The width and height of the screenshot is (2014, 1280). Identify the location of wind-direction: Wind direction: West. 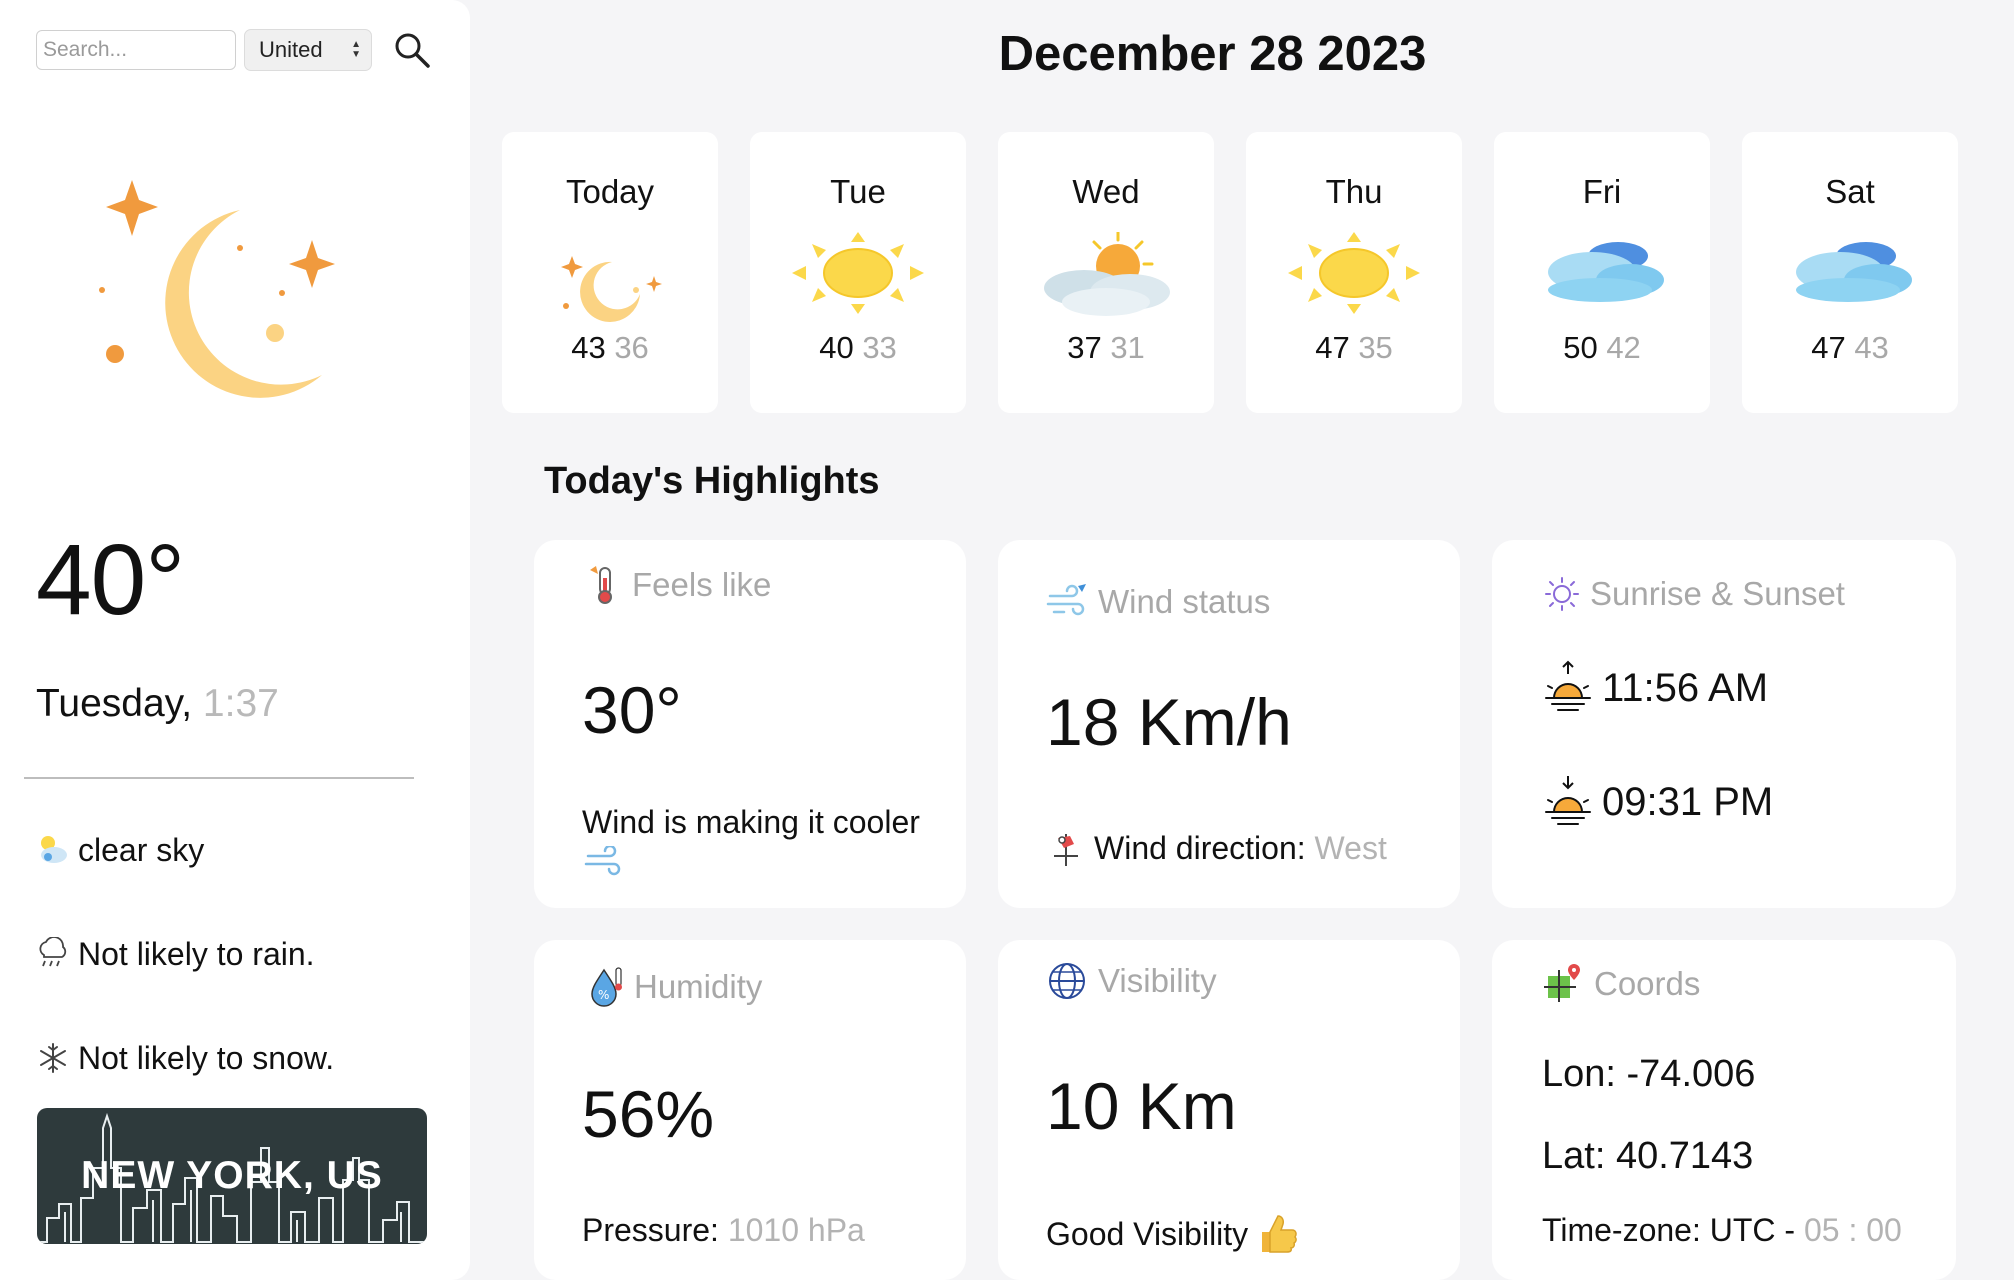
(1216, 848).